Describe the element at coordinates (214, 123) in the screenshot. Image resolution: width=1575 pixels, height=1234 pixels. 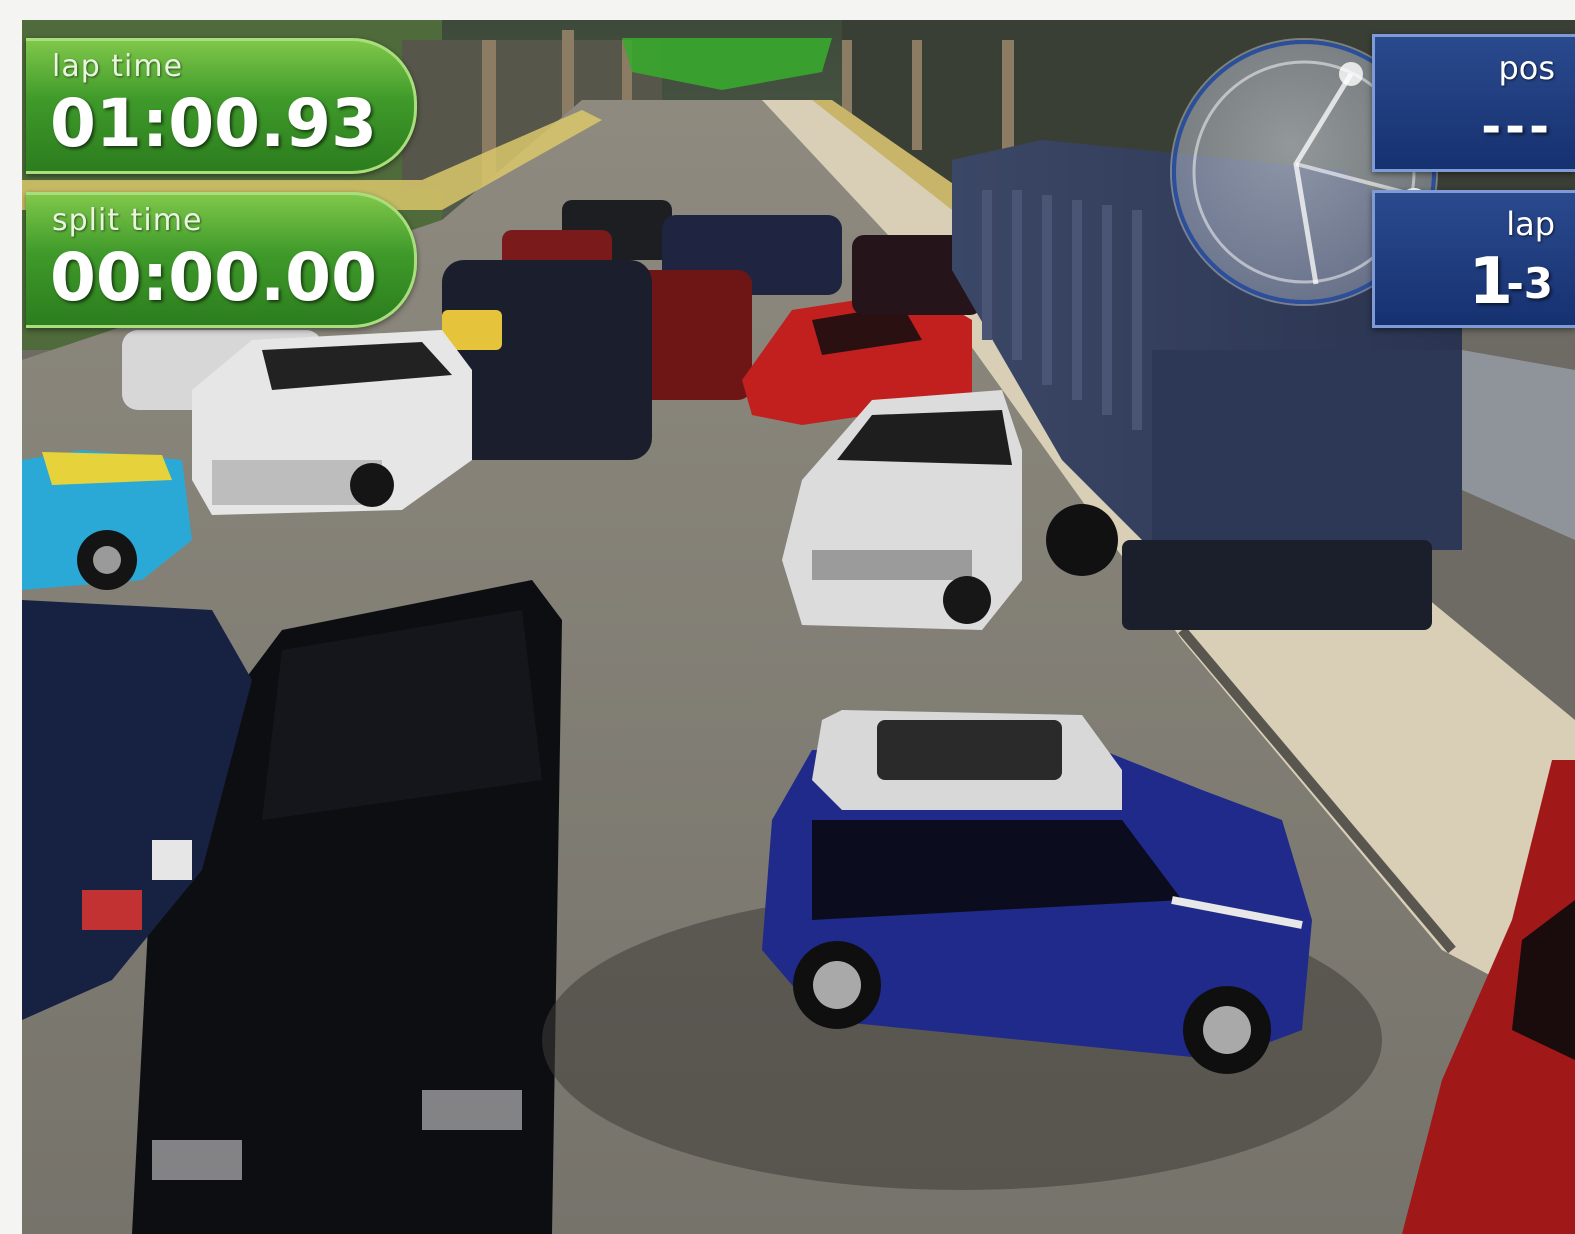
I see `lap-time-value: 01:00.93` at that location.